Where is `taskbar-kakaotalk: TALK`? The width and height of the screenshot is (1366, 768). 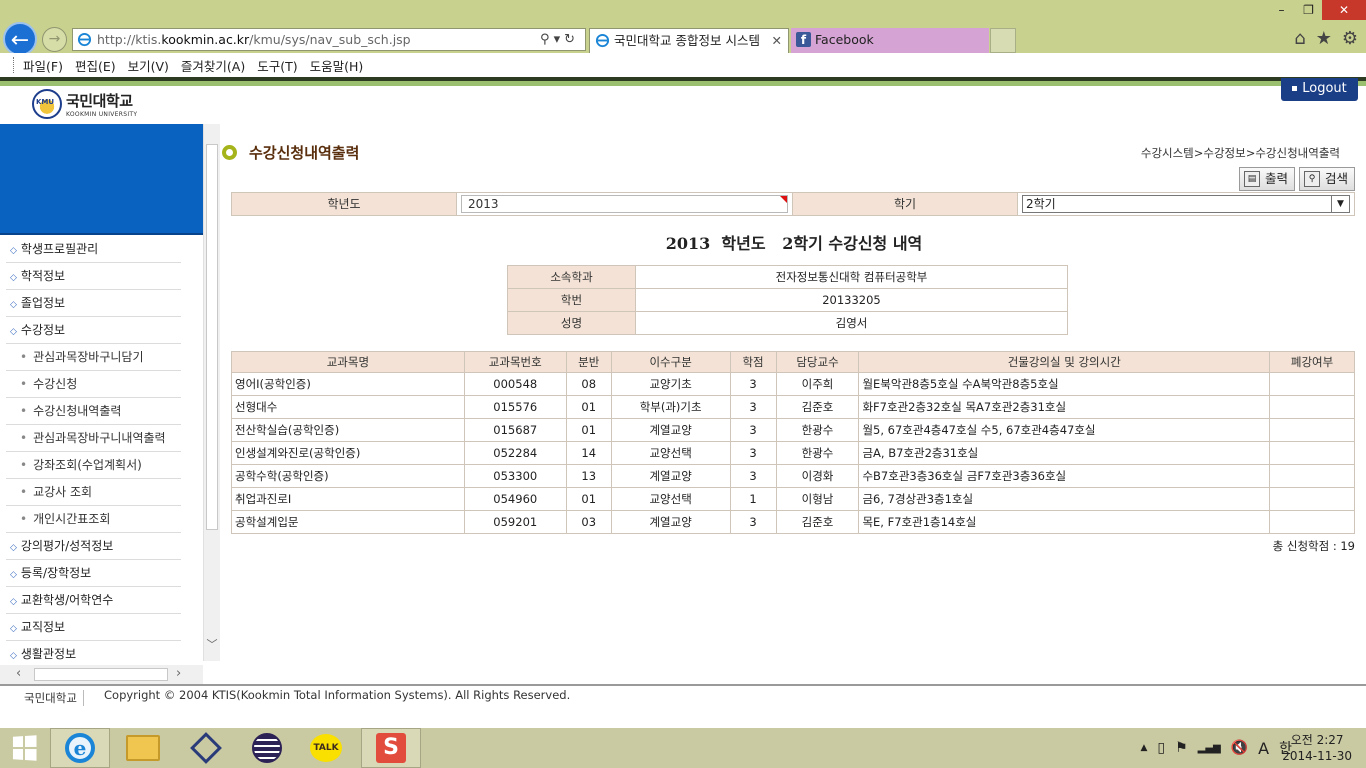 taskbar-kakaotalk: TALK is located at coordinates (326, 748).